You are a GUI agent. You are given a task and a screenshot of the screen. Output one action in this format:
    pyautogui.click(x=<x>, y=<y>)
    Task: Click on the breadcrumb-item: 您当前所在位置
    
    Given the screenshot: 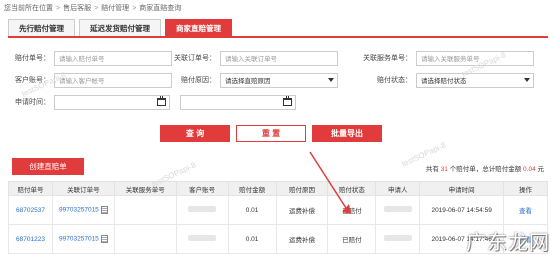 What is the action you would take?
    pyautogui.click(x=28, y=8)
    